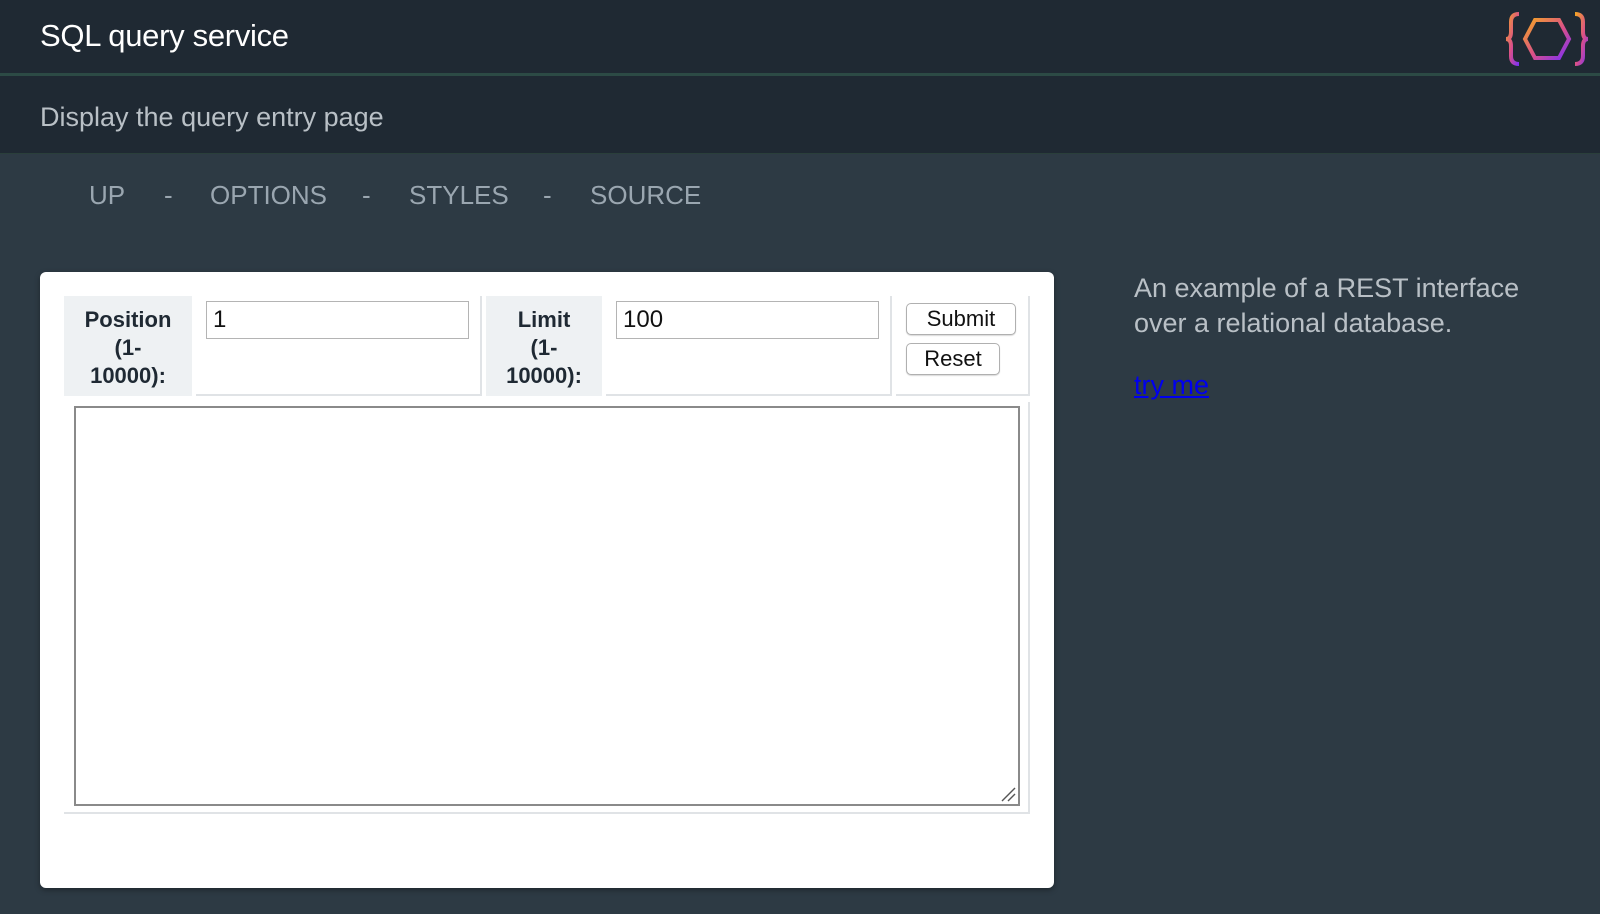  What do you see at coordinates (107, 195) in the screenshot?
I see `nav-up-link: UP` at bounding box center [107, 195].